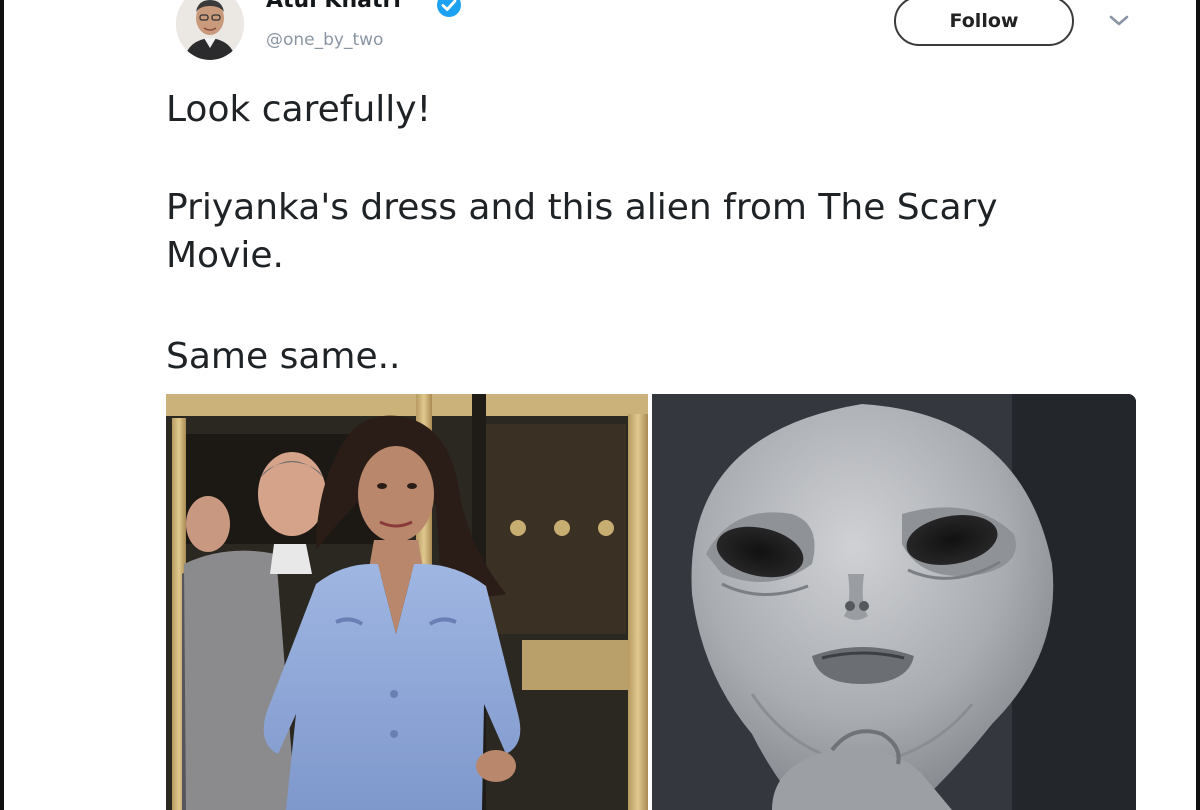 This screenshot has height=810, width=1200. I want to click on follow-button: Follow, so click(984, 23).